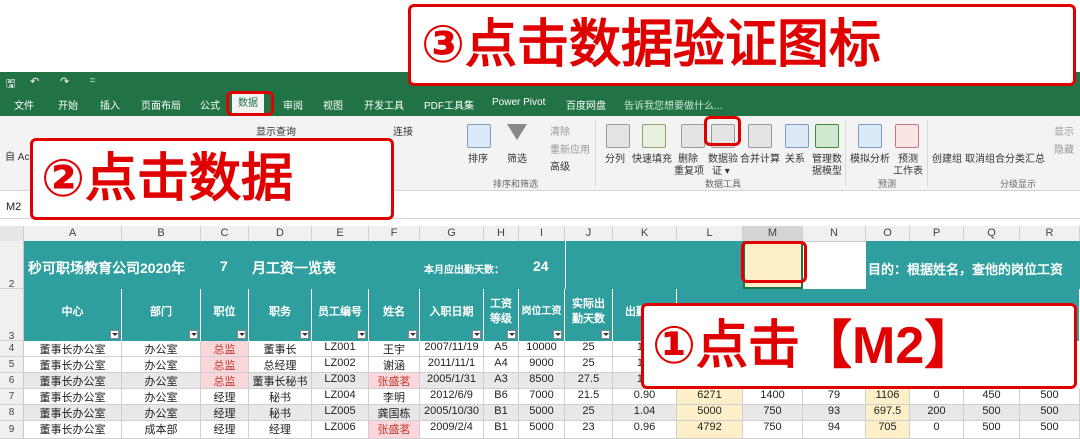 This screenshot has width=1080, height=439. What do you see at coordinates (64, 81) in the screenshot?
I see `redo-icon: ↷` at bounding box center [64, 81].